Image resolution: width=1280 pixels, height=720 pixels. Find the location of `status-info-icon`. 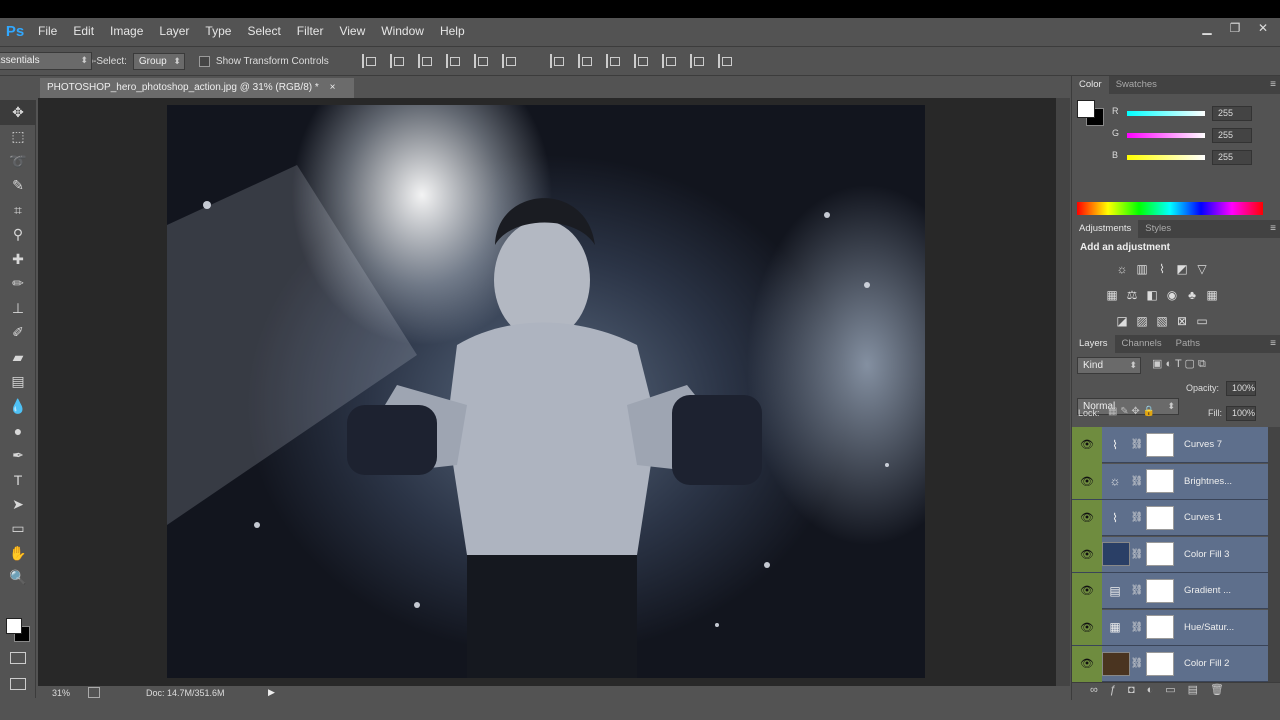

status-info-icon is located at coordinates (94, 692).